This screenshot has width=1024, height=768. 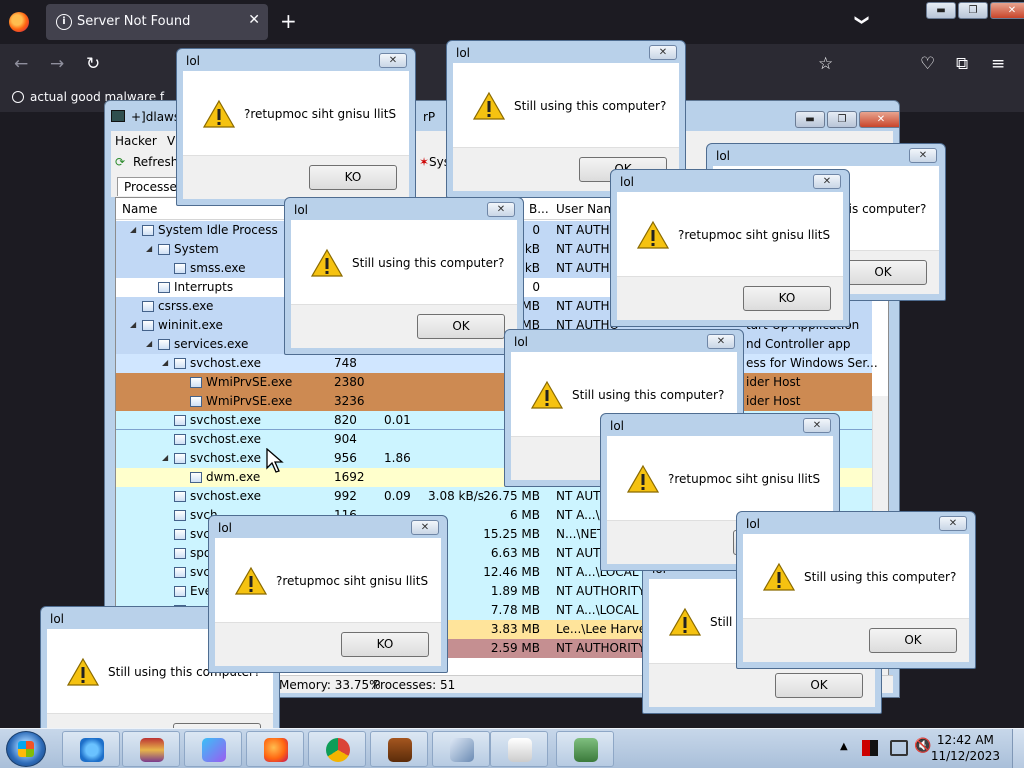 What do you see at coordinates (349, 382) in the screenshot?
I see `process-pid: 2380` at bounding box center [349, 382].